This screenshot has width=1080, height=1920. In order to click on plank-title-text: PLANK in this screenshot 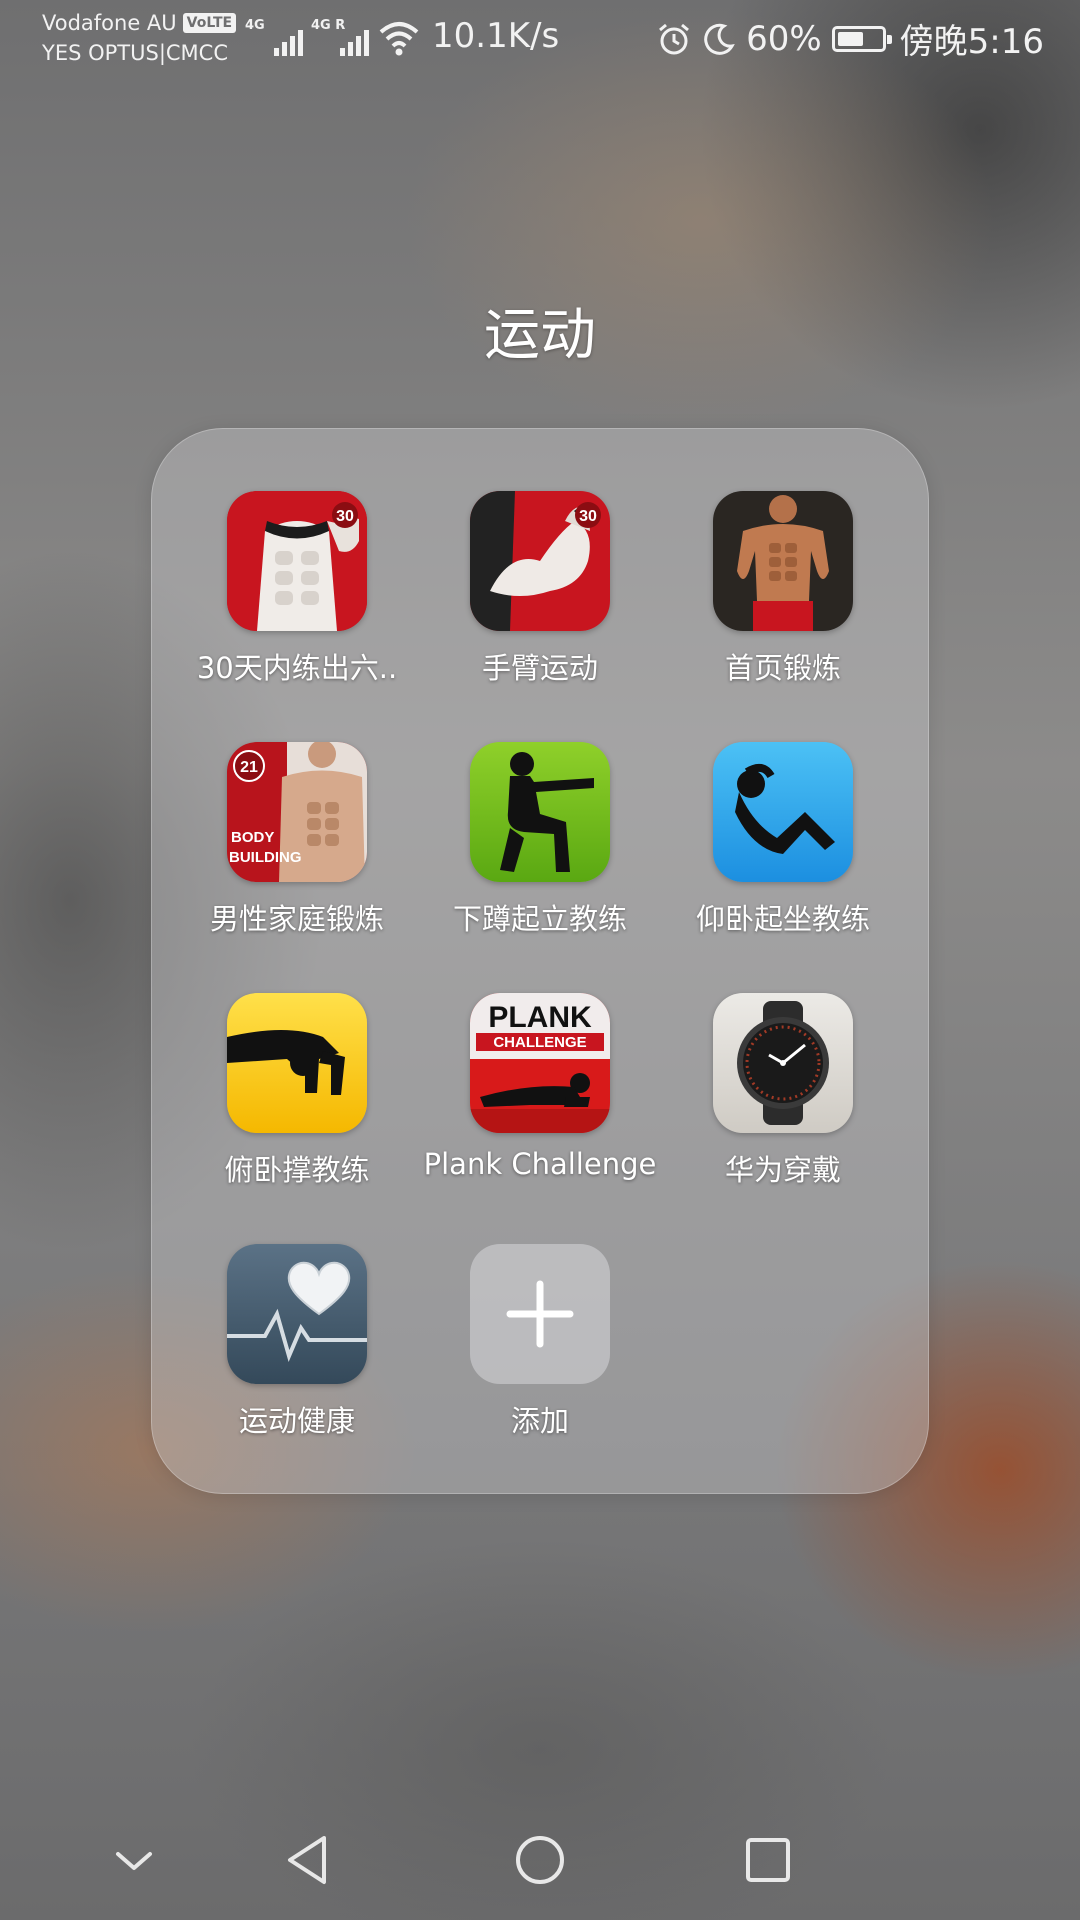, I will do `click(540, 1017)`.